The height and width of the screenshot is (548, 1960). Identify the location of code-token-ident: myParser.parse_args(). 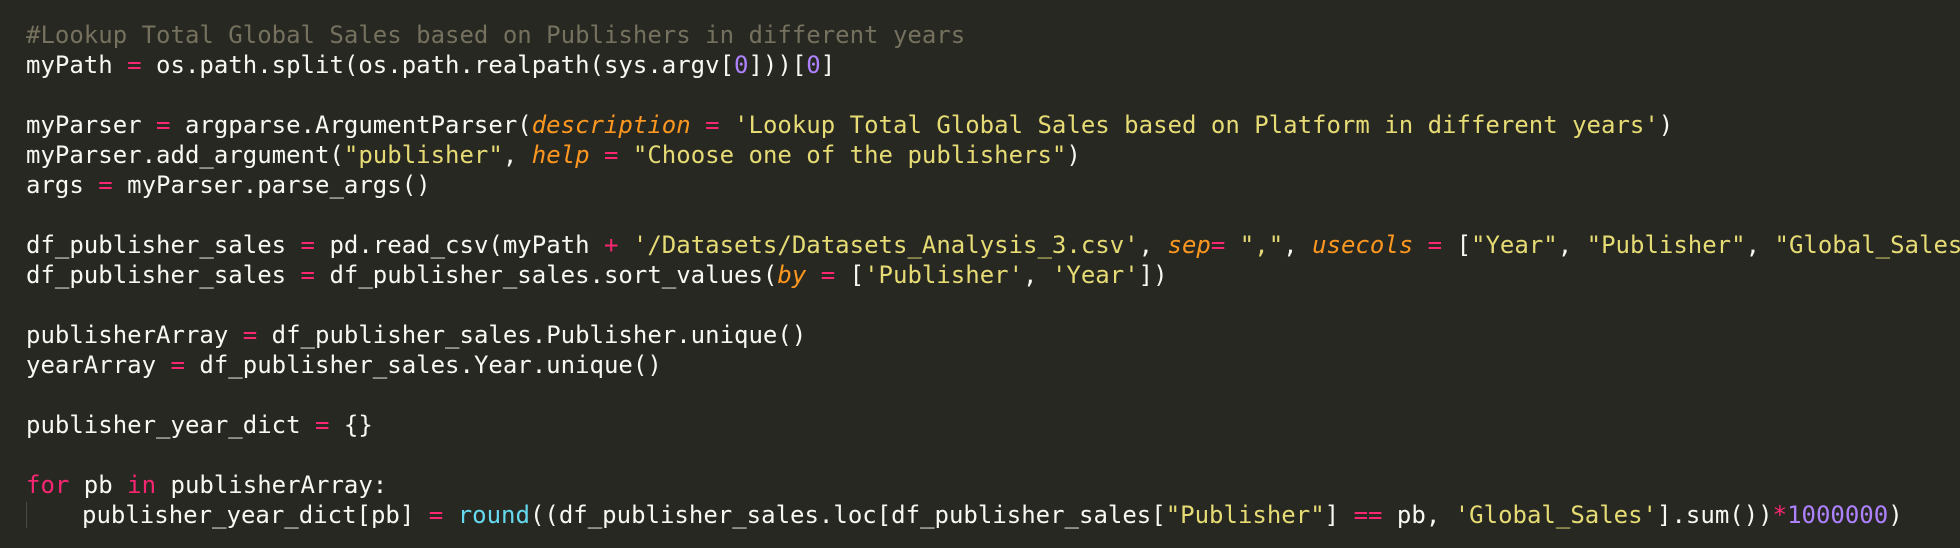
(271, 185).